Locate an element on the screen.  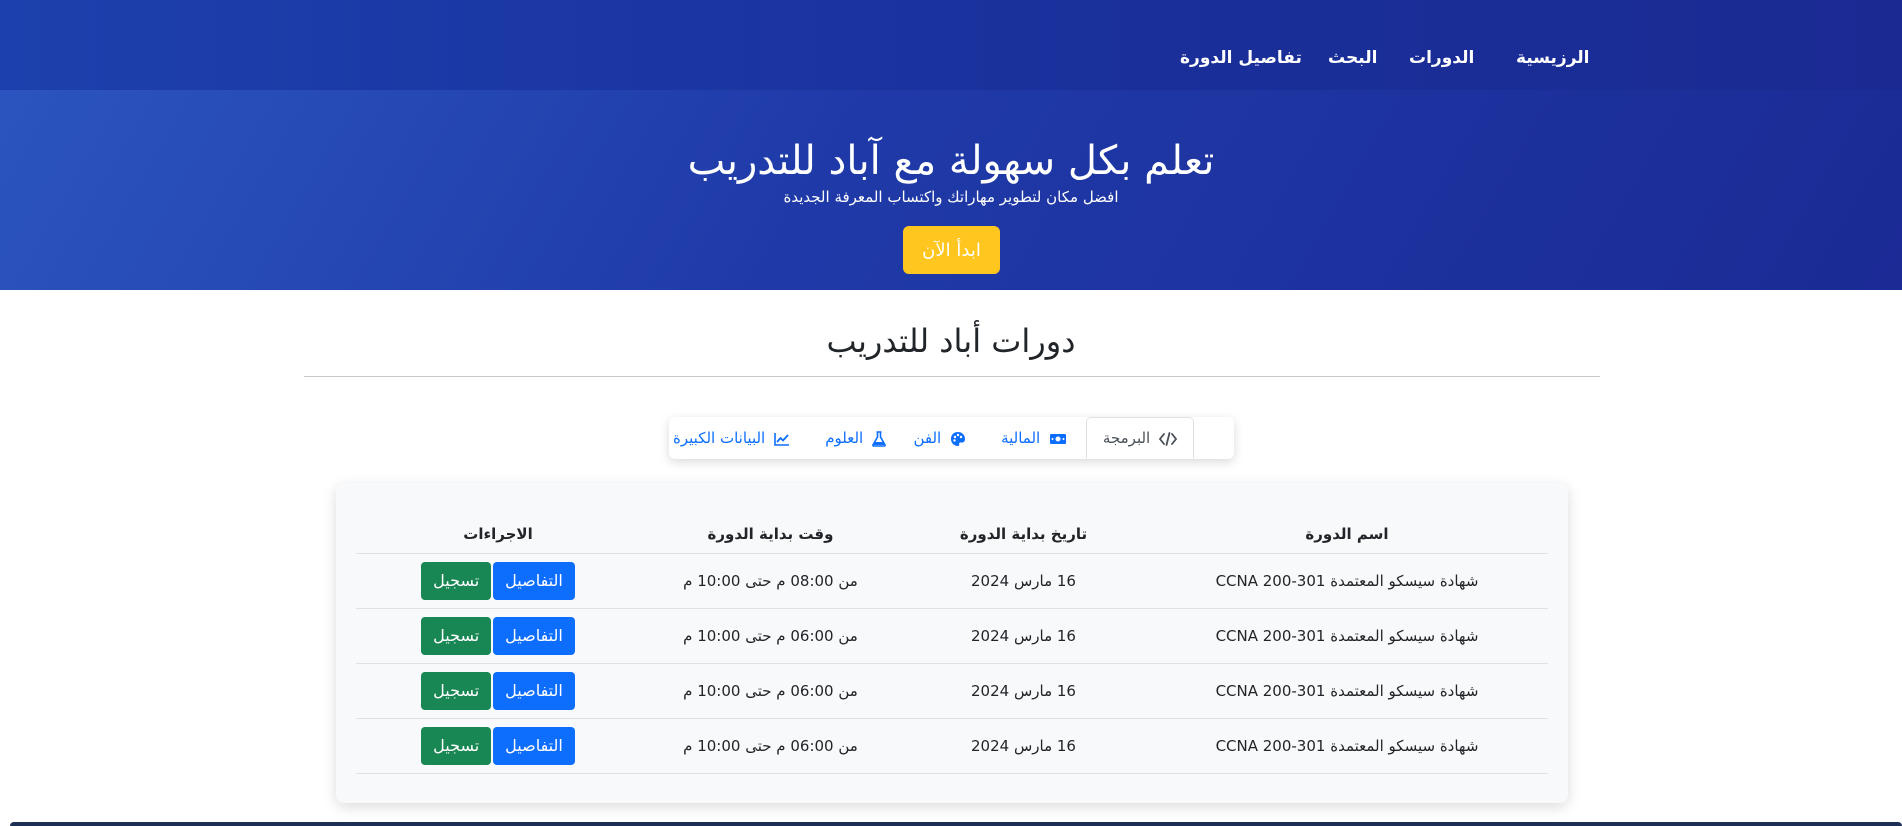
tab-programming: البرمجة is located at coordinates (1139, 438).